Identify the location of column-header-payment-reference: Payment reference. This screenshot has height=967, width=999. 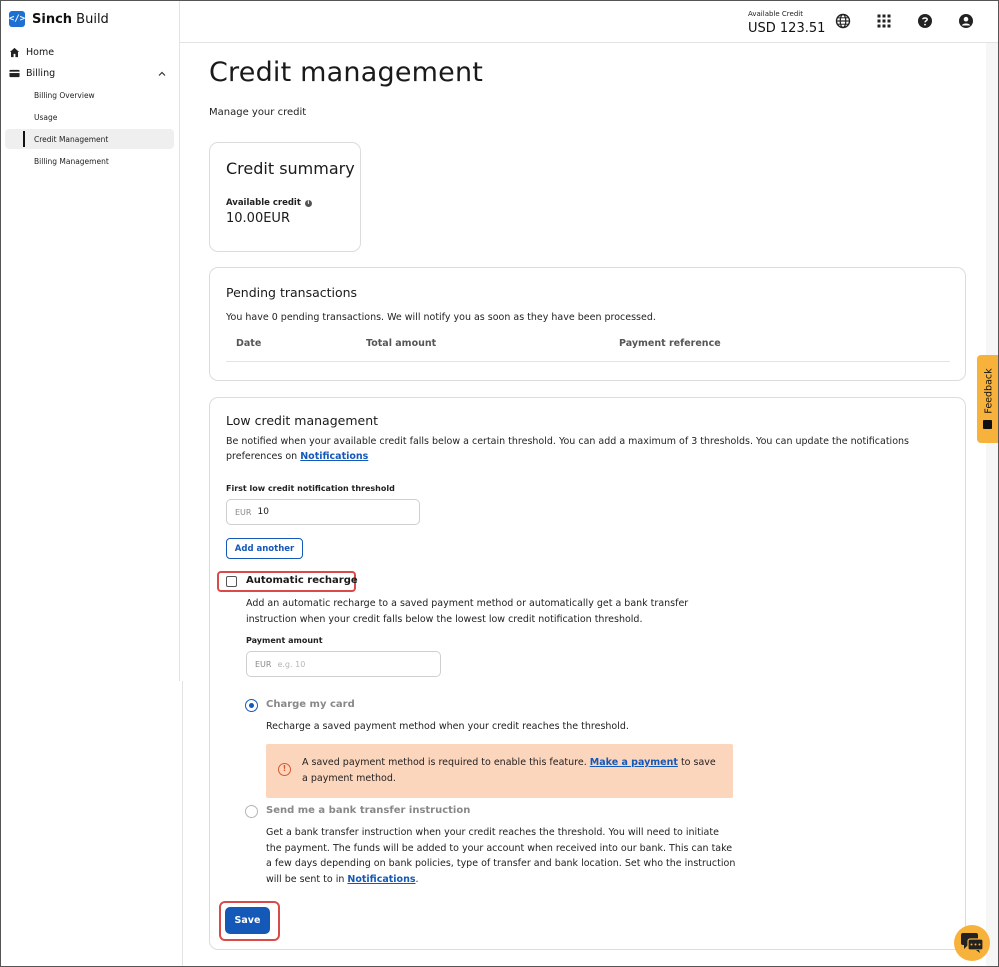
(670, 343).